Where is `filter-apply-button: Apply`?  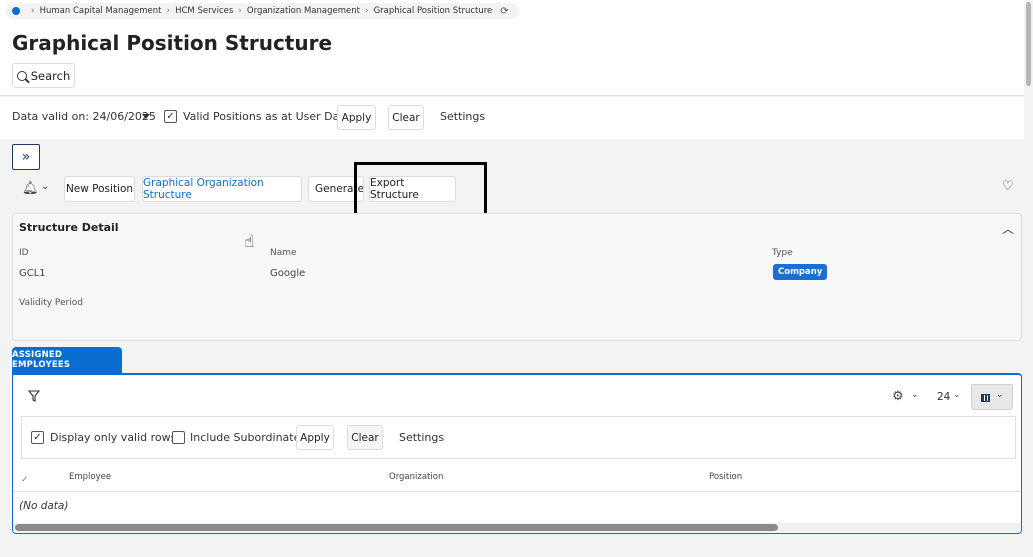
filter-apply-button: Apply is located at coordinates (356, 117).